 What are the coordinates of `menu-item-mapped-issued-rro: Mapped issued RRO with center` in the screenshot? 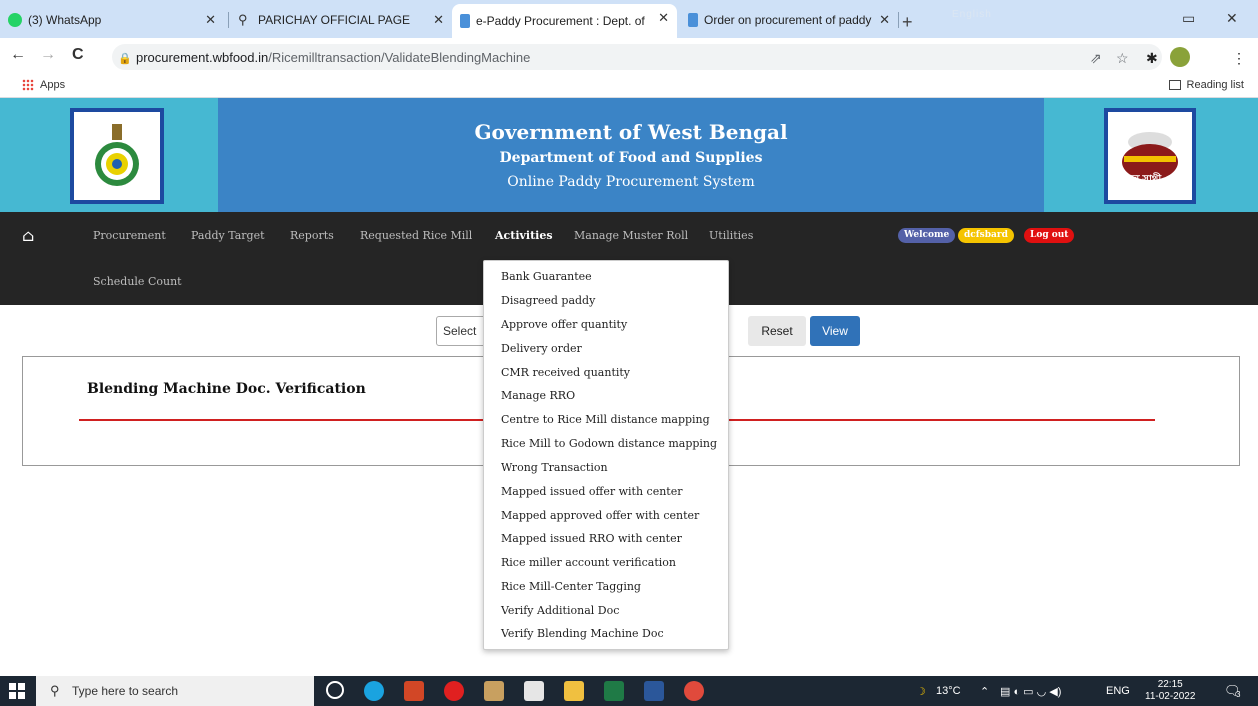 It's located at (591, 538).